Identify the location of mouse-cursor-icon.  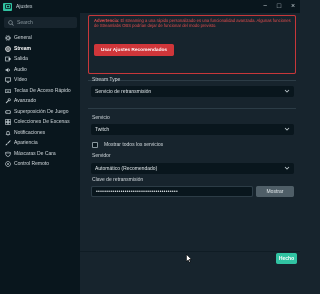
(189, 259).